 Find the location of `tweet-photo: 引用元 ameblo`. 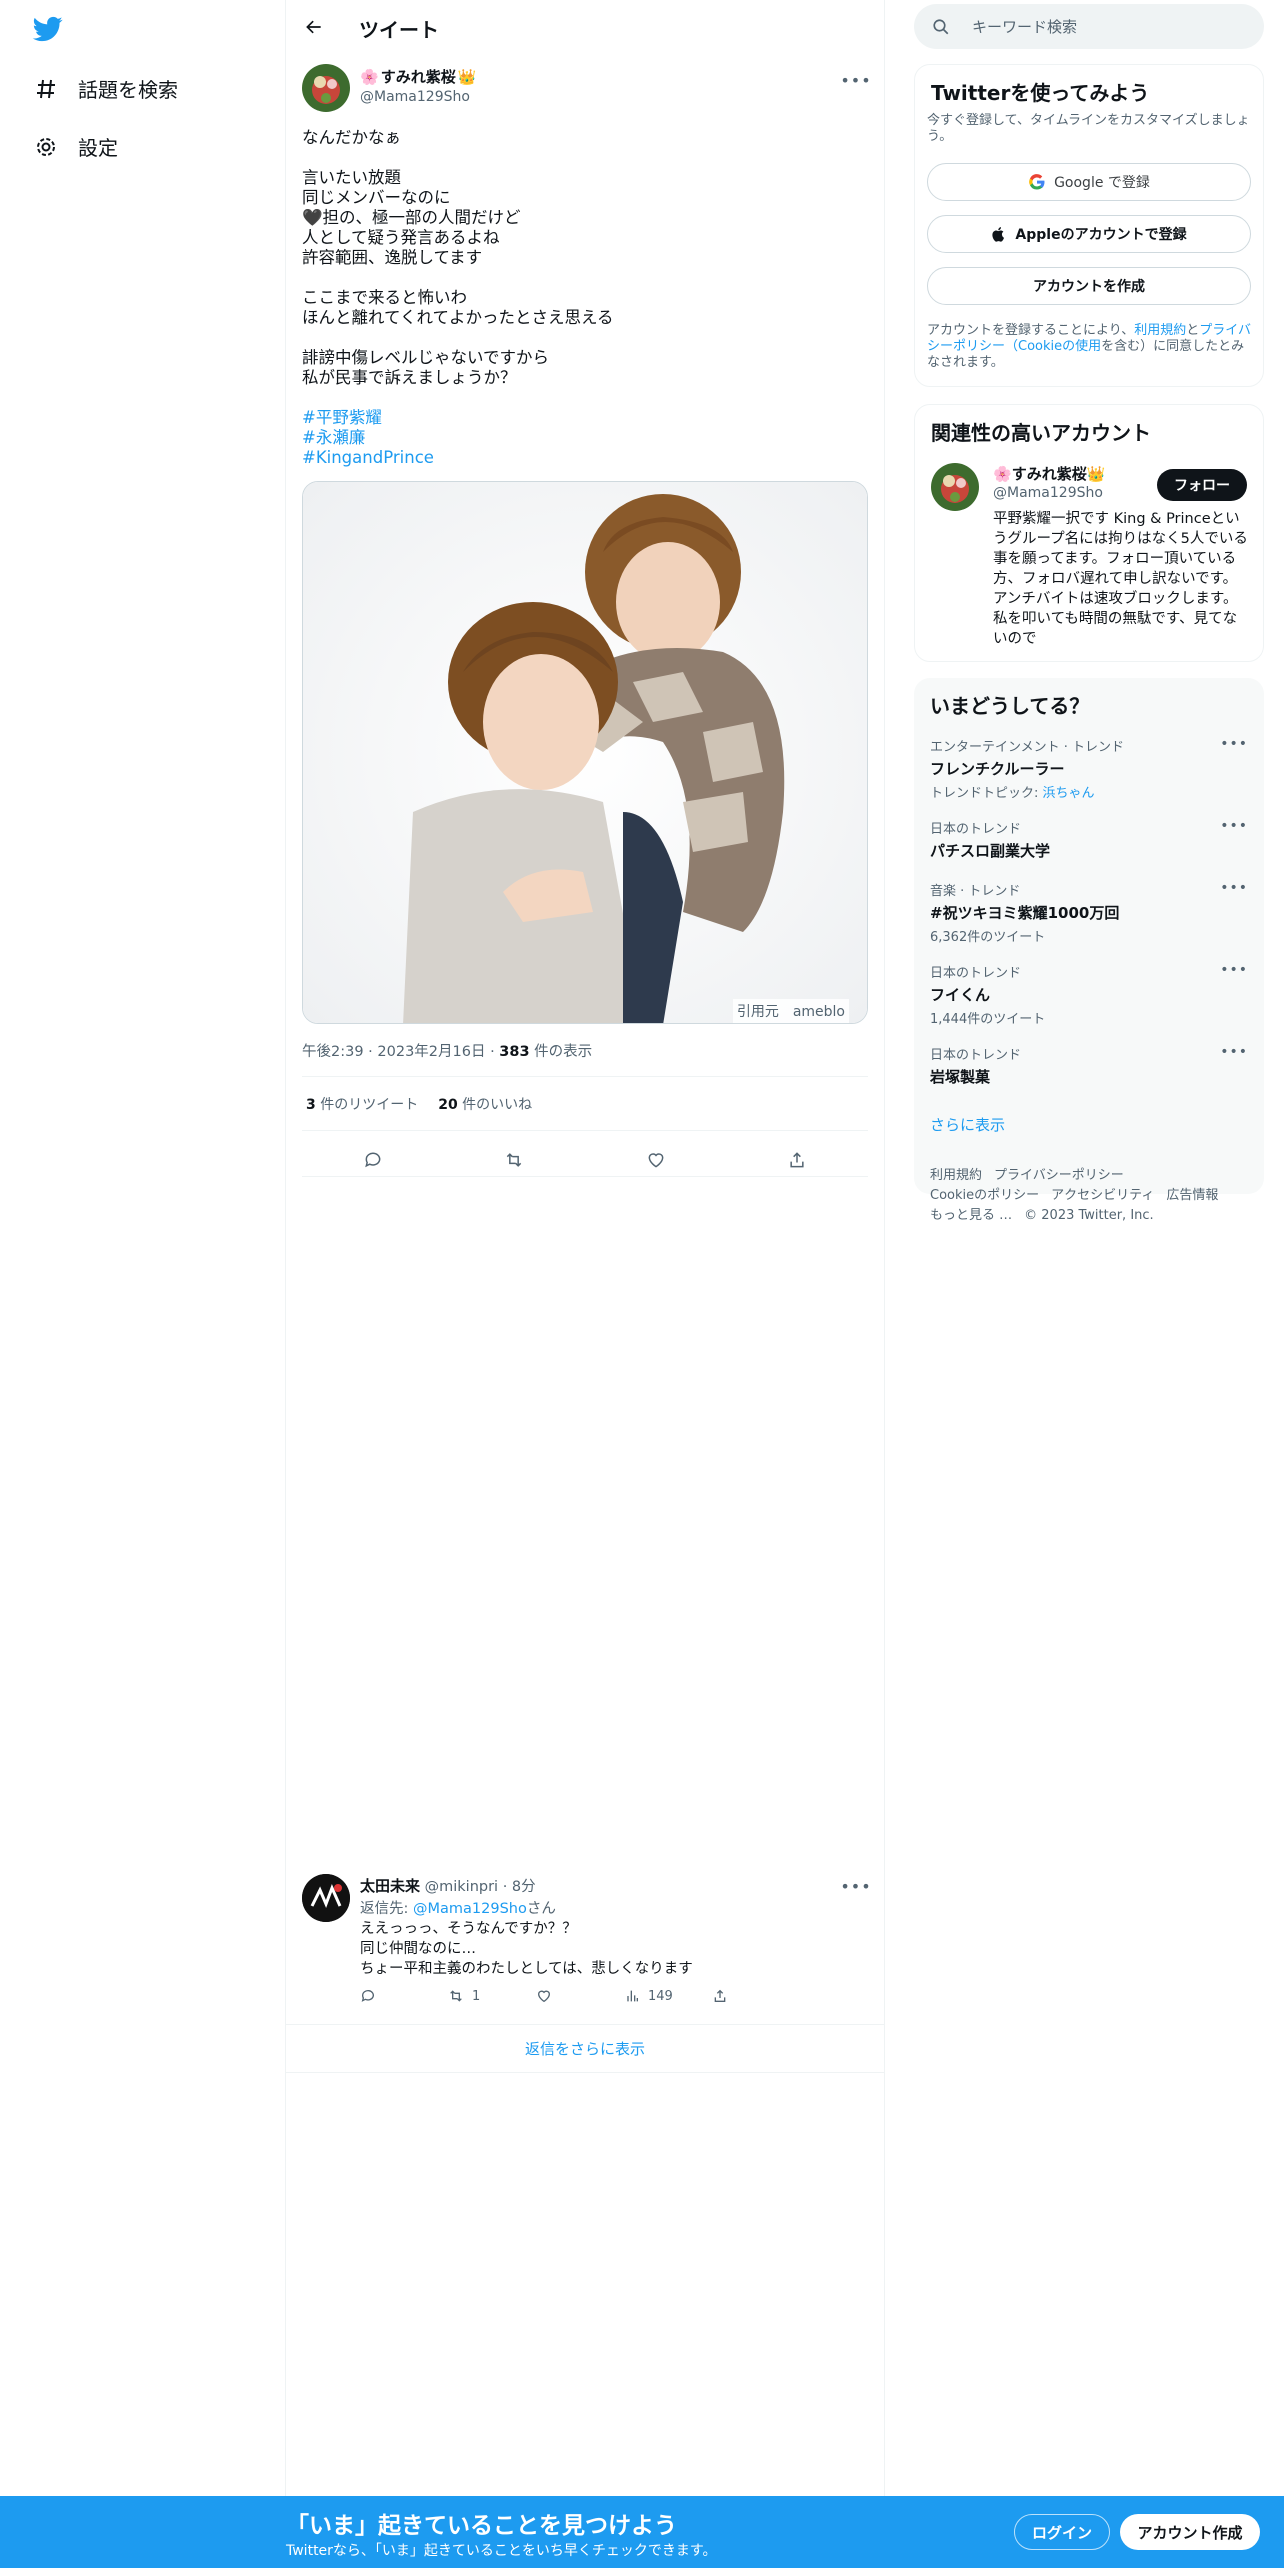

tweet-photo: 引用元 ameblo is located at coordinates (585, 752).